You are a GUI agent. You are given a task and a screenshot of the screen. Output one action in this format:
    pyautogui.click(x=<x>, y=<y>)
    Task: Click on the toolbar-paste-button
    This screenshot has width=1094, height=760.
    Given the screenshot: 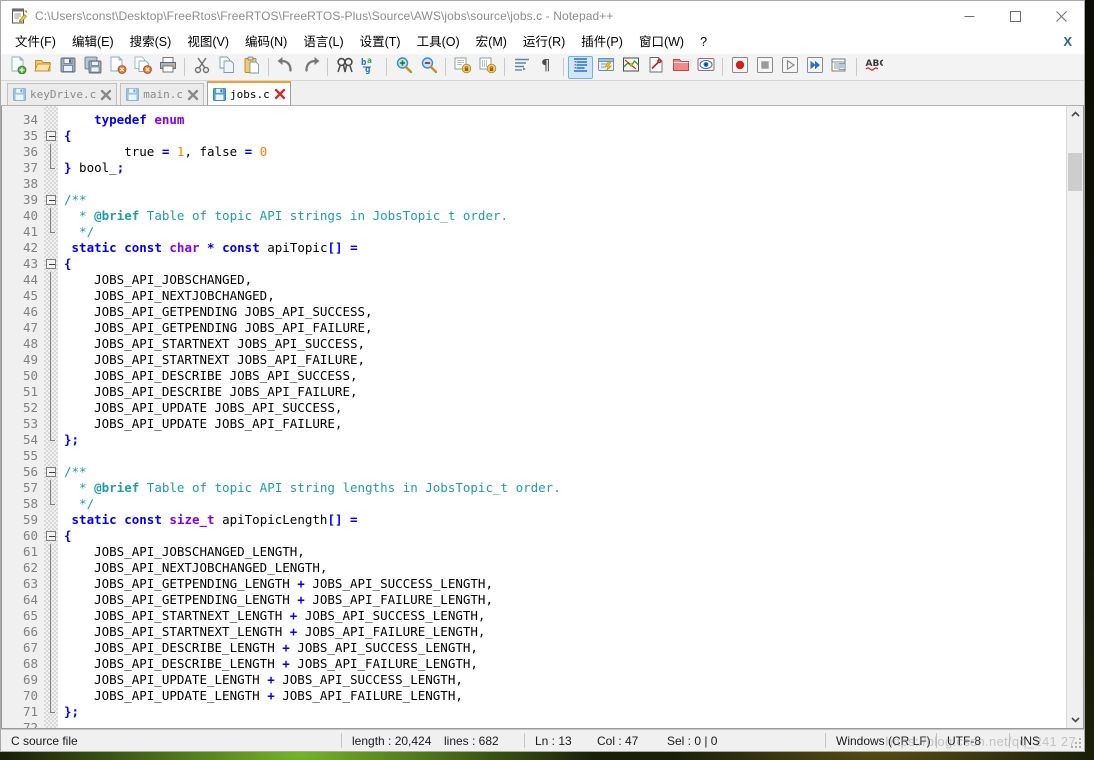 What is the action you would take?
    pyautogui.click(x=251, y=67)
    